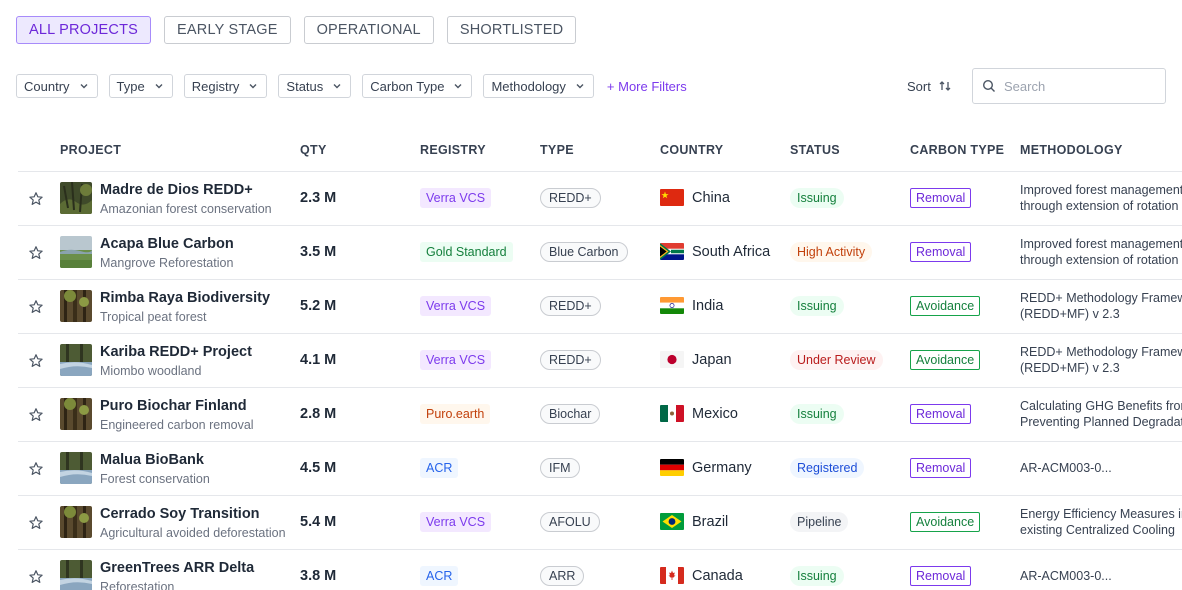 This screenshot has width=1182, height=590. What do you see at coordinates (215, 86) in the screenshot?
I see `filter-label: Registry` at bounding box center [215, 86].